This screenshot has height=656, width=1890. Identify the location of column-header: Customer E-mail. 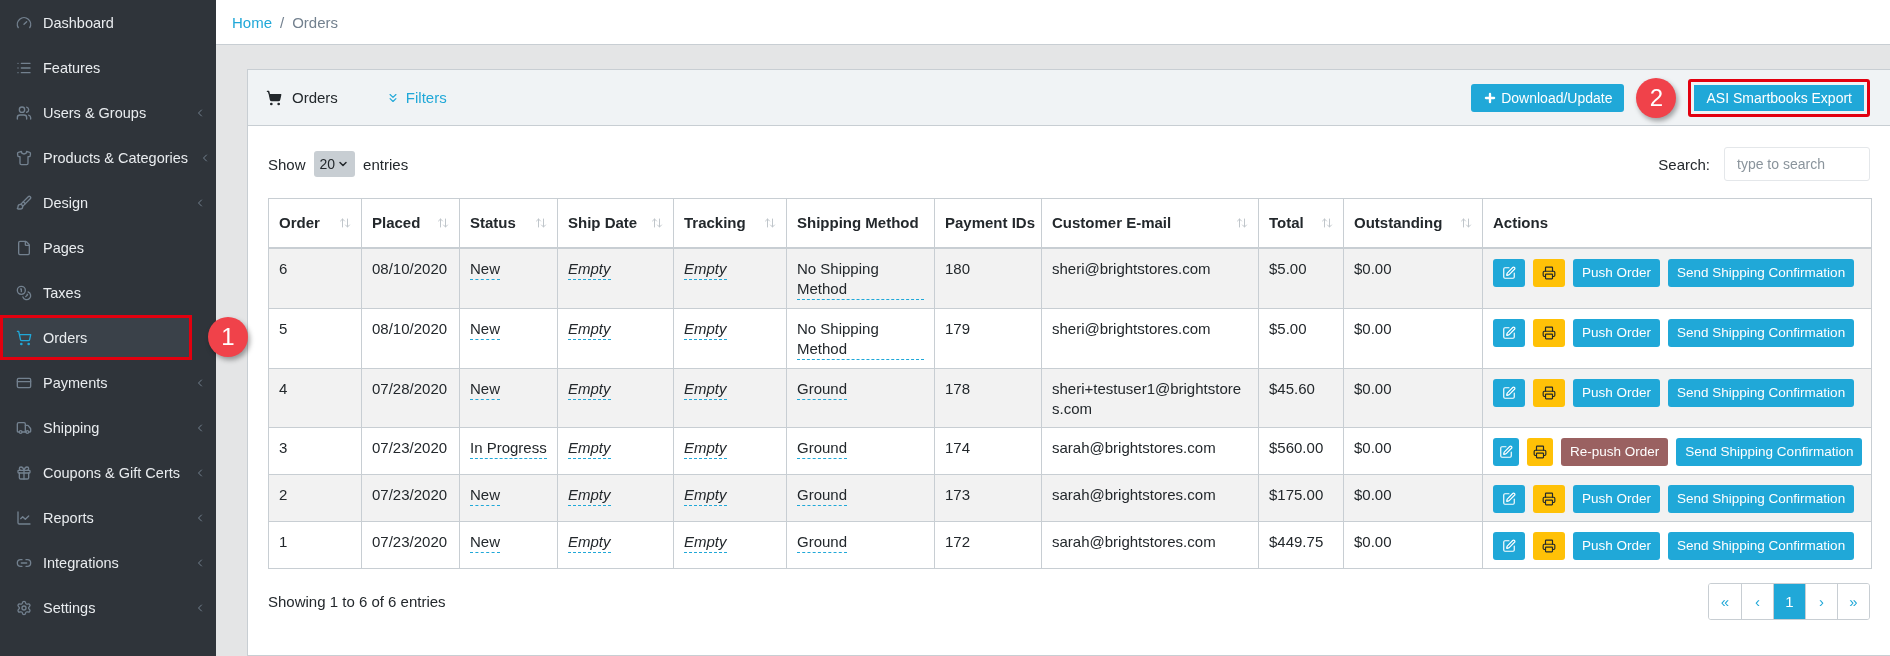
(1150, 223).